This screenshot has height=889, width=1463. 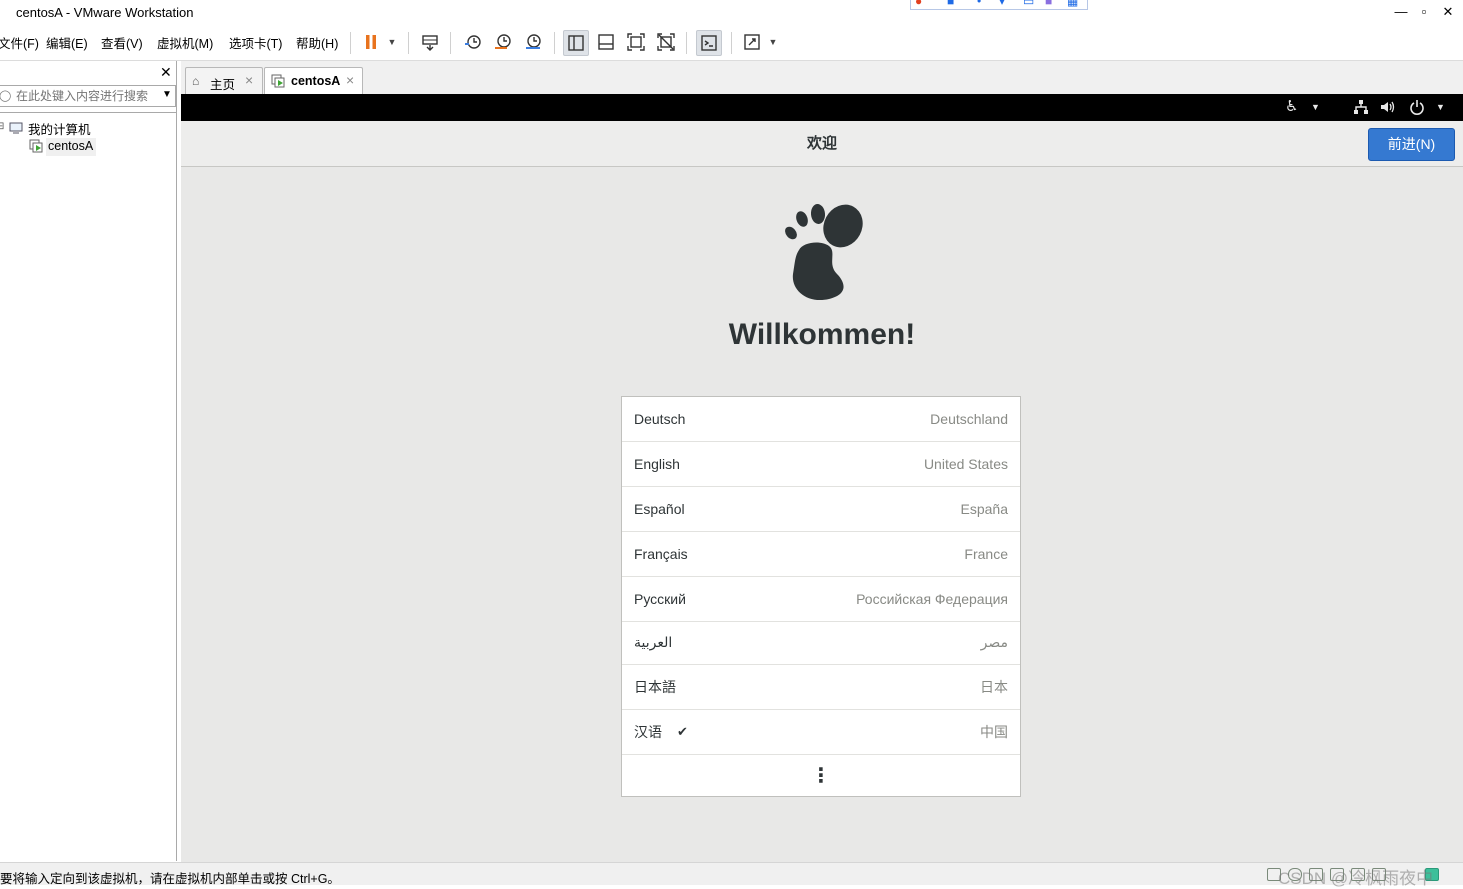 I want to click on watermark-text: CSDN @冷枫雨夜中, so click(x=1356, y=878).